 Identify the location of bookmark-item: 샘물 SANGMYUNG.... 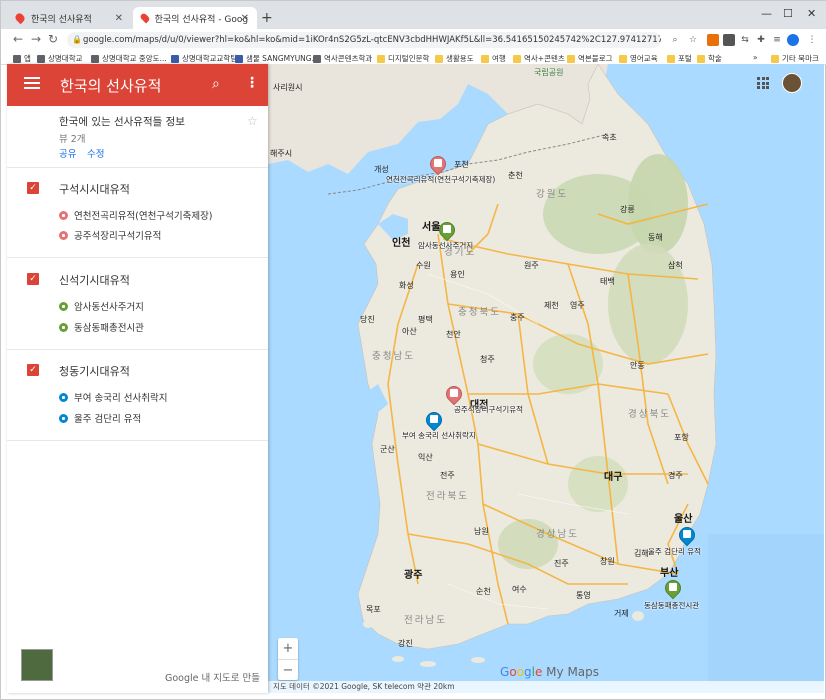
(277, 58).